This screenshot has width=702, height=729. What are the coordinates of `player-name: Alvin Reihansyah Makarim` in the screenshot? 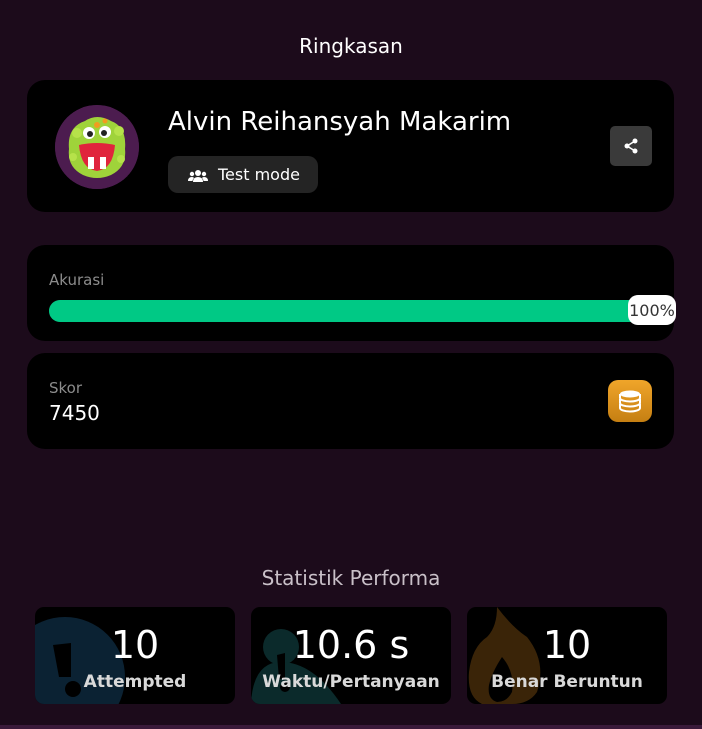 It's located at (340, 122).